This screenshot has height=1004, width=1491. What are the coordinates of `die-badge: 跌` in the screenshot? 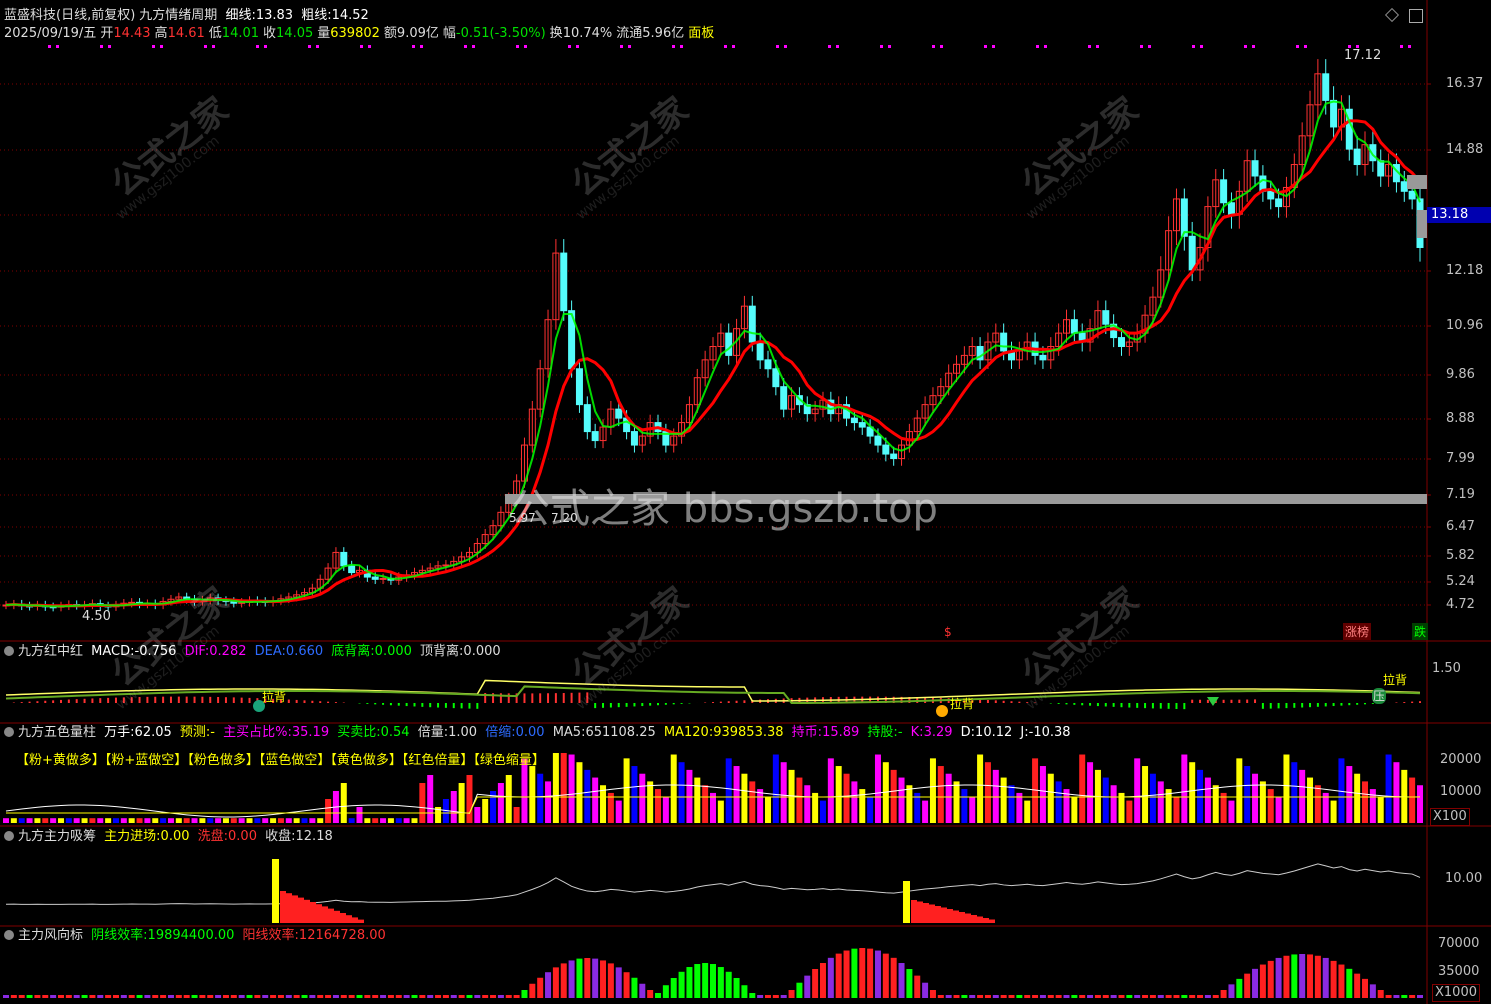 It's located at (1420, 631).